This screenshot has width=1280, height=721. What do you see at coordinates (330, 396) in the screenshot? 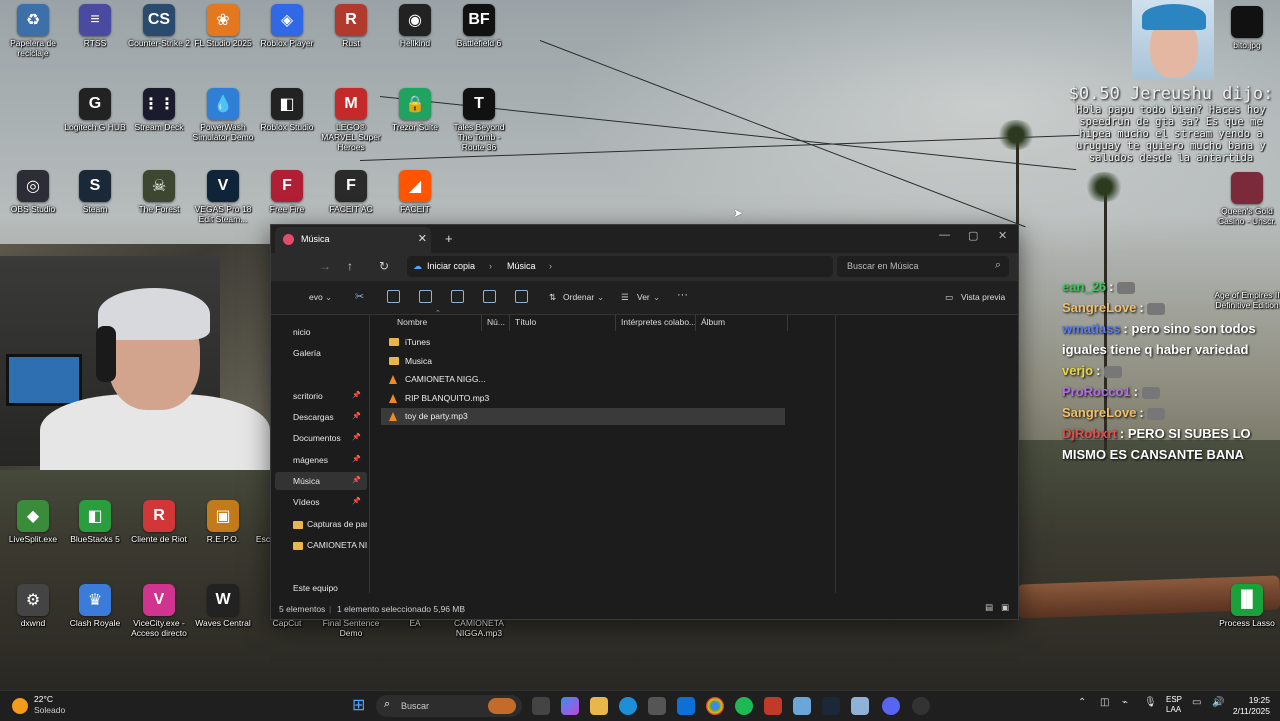
I see `sidebar-item: scritorio 📌` at bounding box center [330, 396].